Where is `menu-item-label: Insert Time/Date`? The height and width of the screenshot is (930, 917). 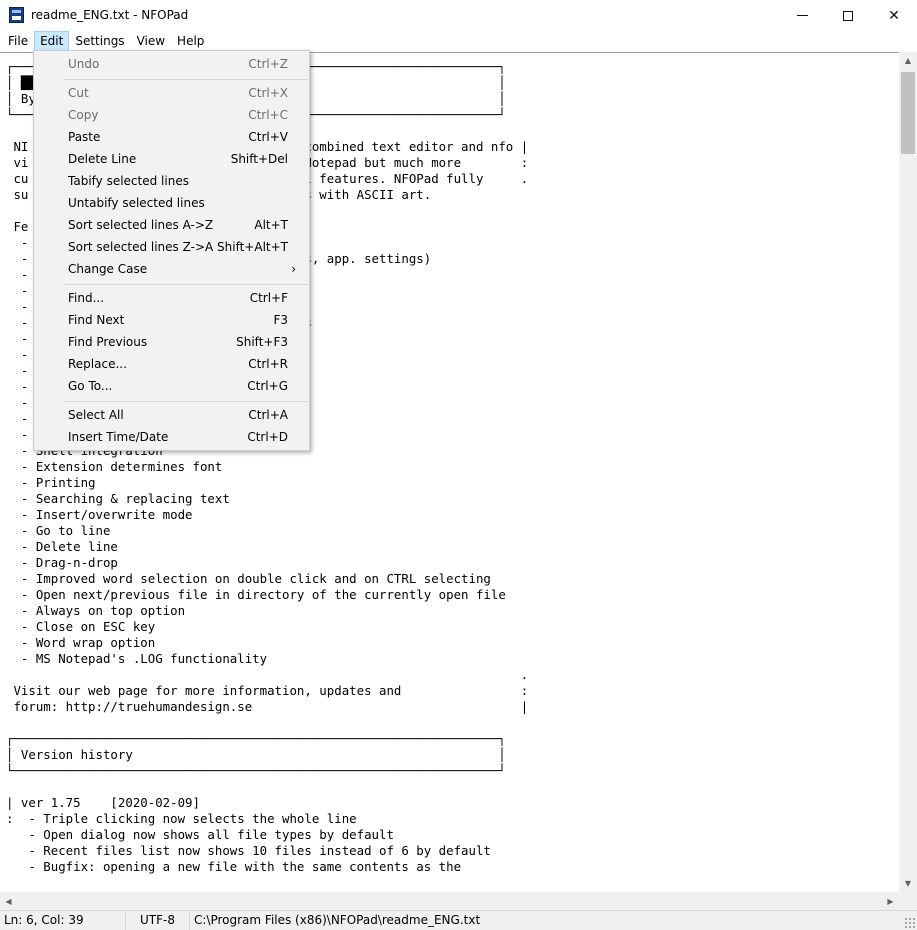
menu-item-label: Insert Time/Date is located at coordinates (118, 437).